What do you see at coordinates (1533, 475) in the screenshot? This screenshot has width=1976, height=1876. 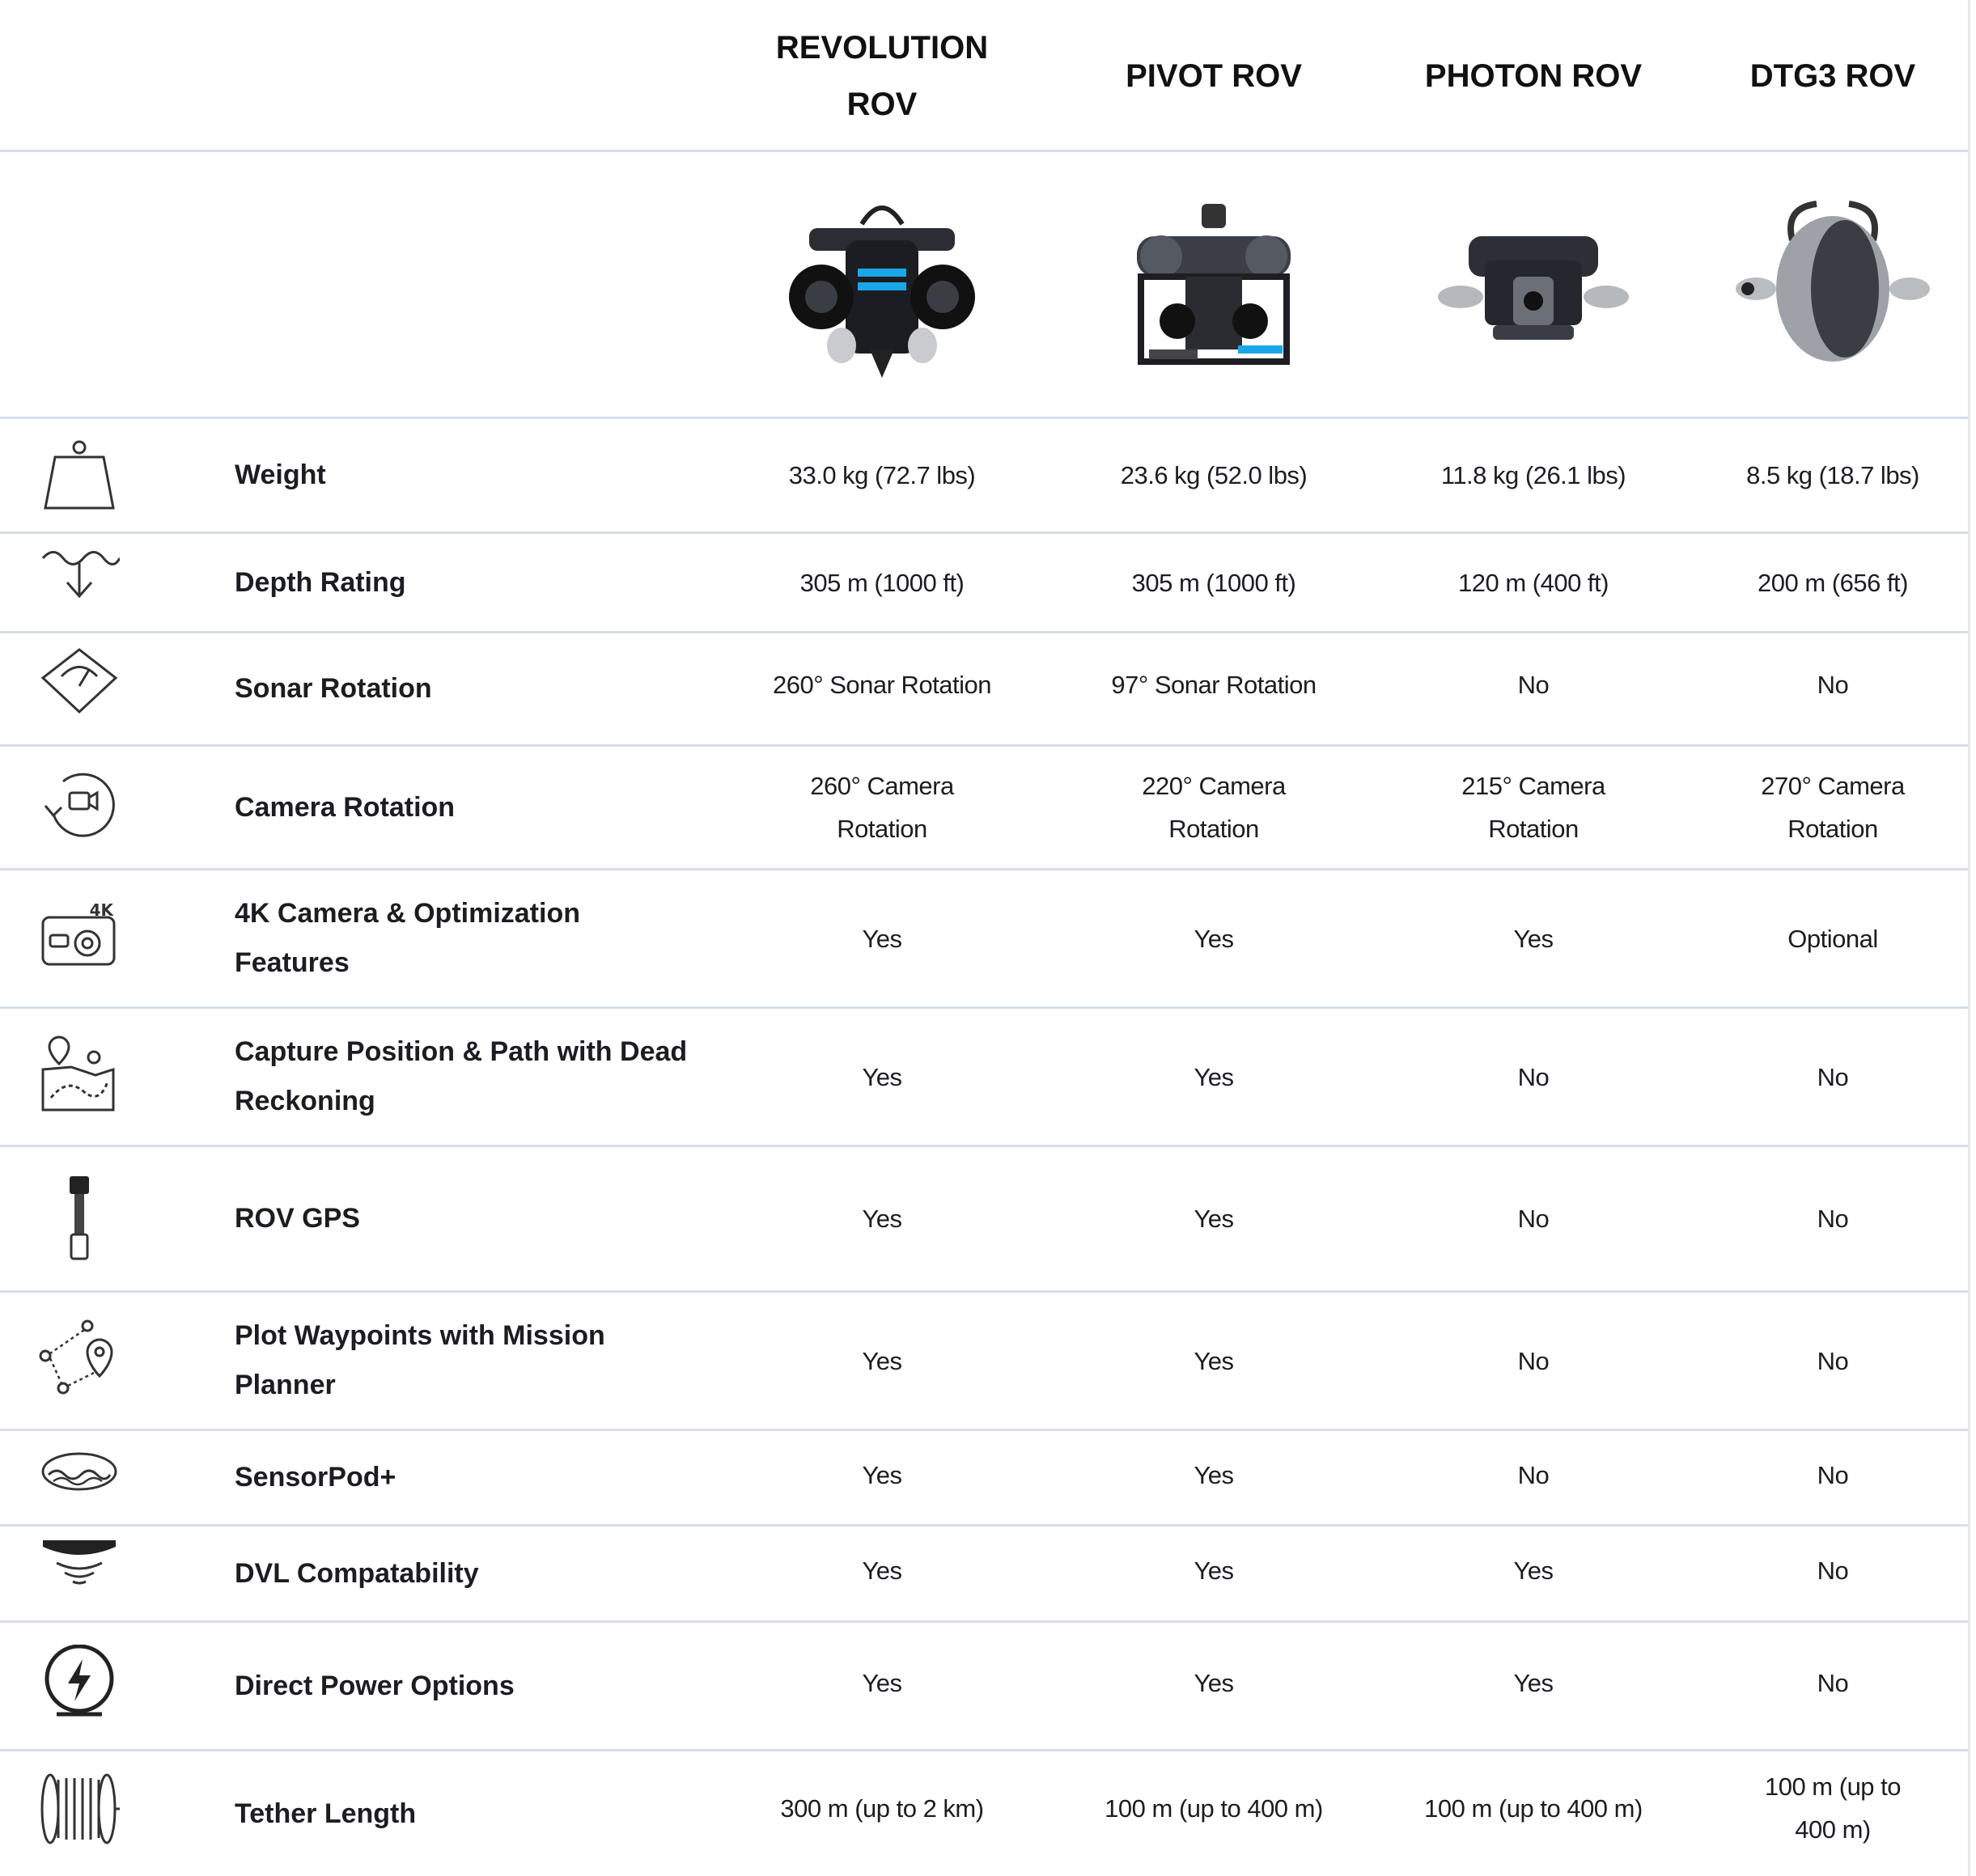 I see `spec-value: 11.8 kg (26.1 lbs)` at bounding box center [1533, 475].